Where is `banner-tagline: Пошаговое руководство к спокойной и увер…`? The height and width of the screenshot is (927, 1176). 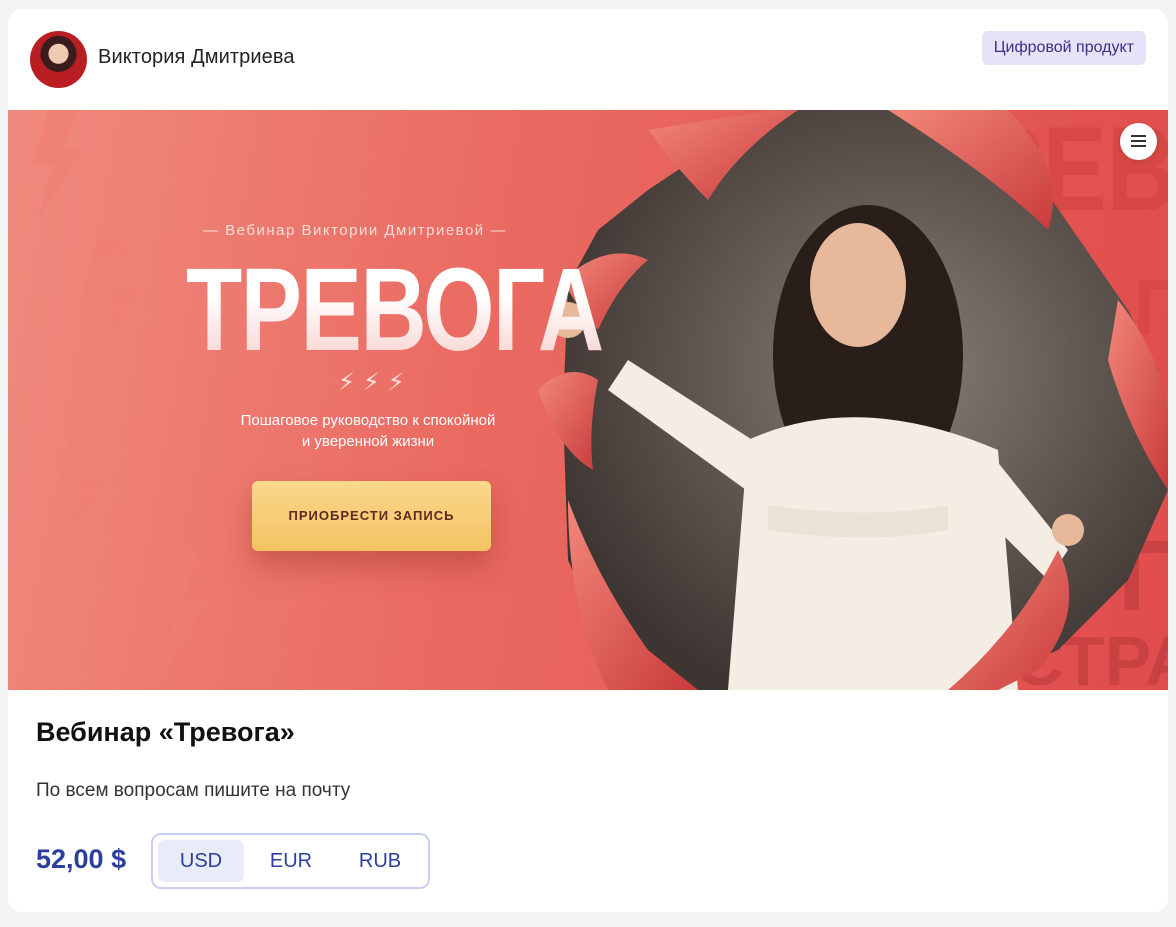 banner-tagline: Пошаговое руководство к спокойной и увер… is located at coordinates (368, 431).